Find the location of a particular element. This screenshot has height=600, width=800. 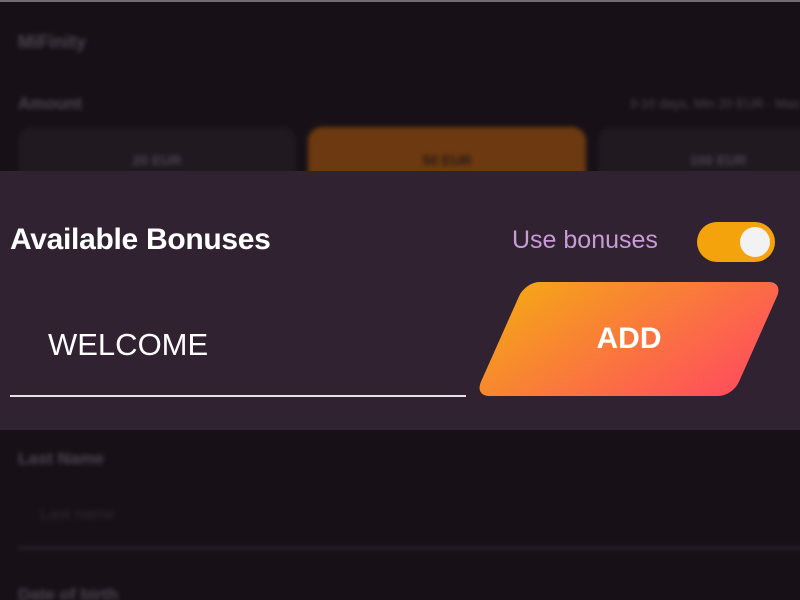

add-button-label: ADD is located at coordinates (629, 338).